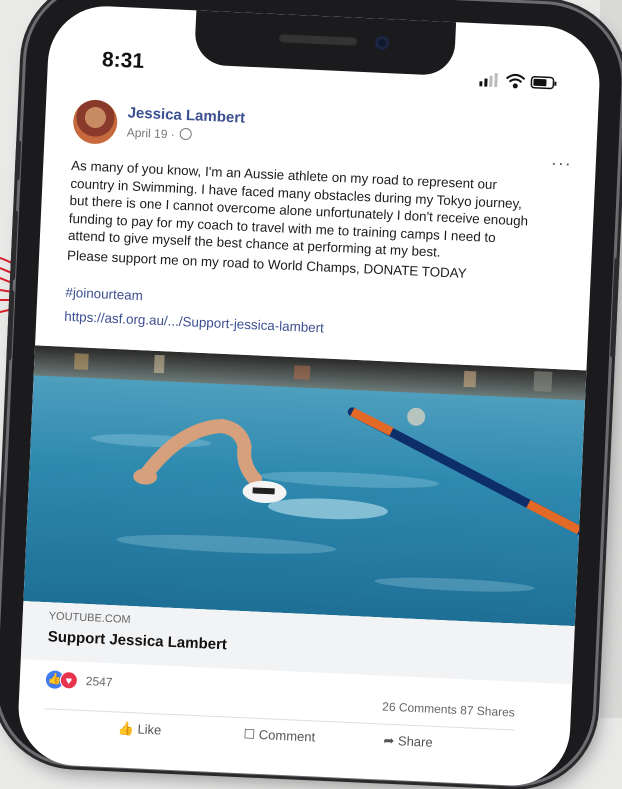 This screenshot has width=622, height=789. Describe the element at coordinates (104, 294) in the screenshot. I see `hashtag-link: #joinourteam` at that location.